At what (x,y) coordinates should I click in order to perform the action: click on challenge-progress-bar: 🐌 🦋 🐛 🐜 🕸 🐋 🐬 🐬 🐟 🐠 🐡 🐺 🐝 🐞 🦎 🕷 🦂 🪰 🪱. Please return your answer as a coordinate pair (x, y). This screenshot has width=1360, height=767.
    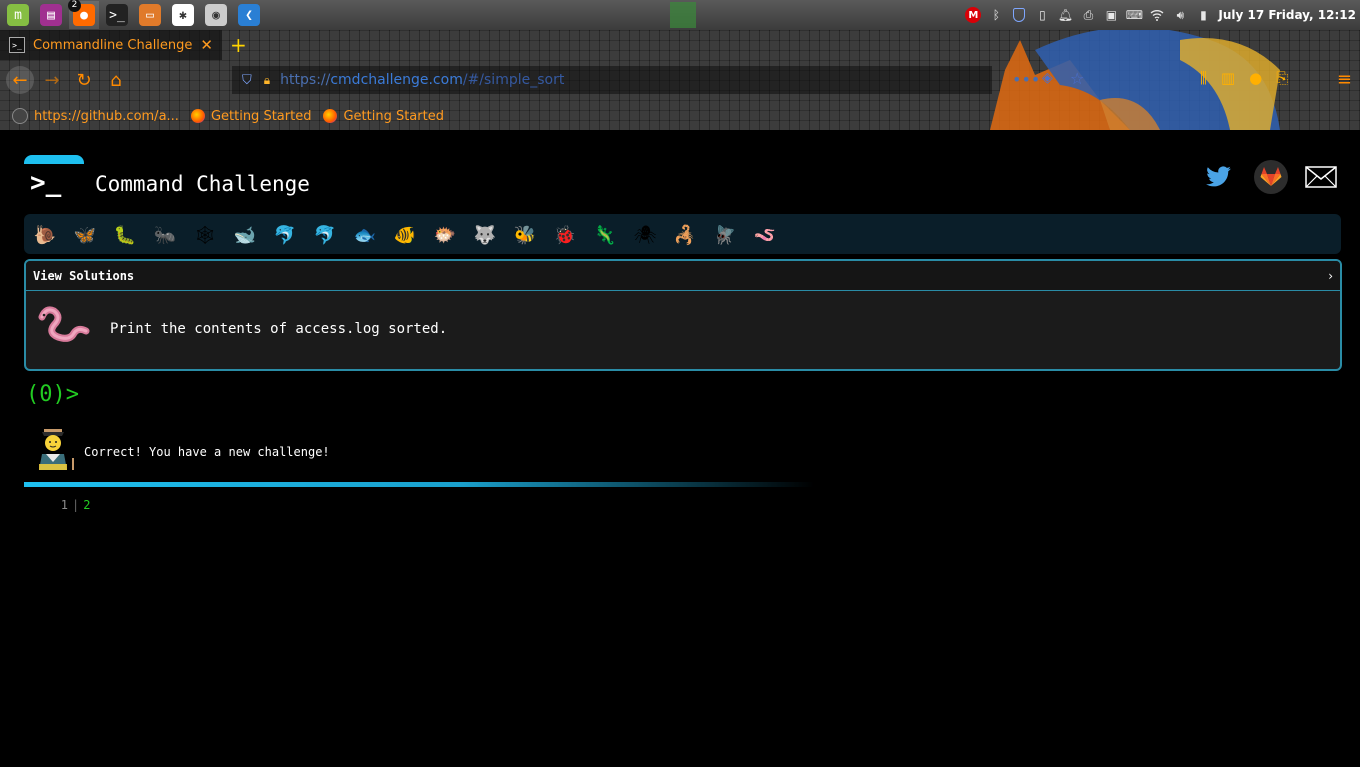
    Looking at the image, I should click on (682, 234).